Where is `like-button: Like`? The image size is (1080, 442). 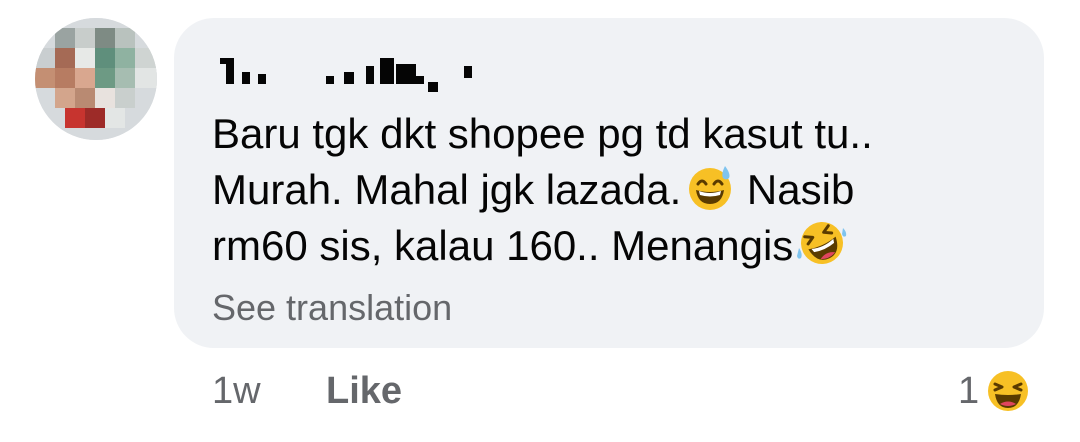 like-button: Like is located at coordinates (364, 391).